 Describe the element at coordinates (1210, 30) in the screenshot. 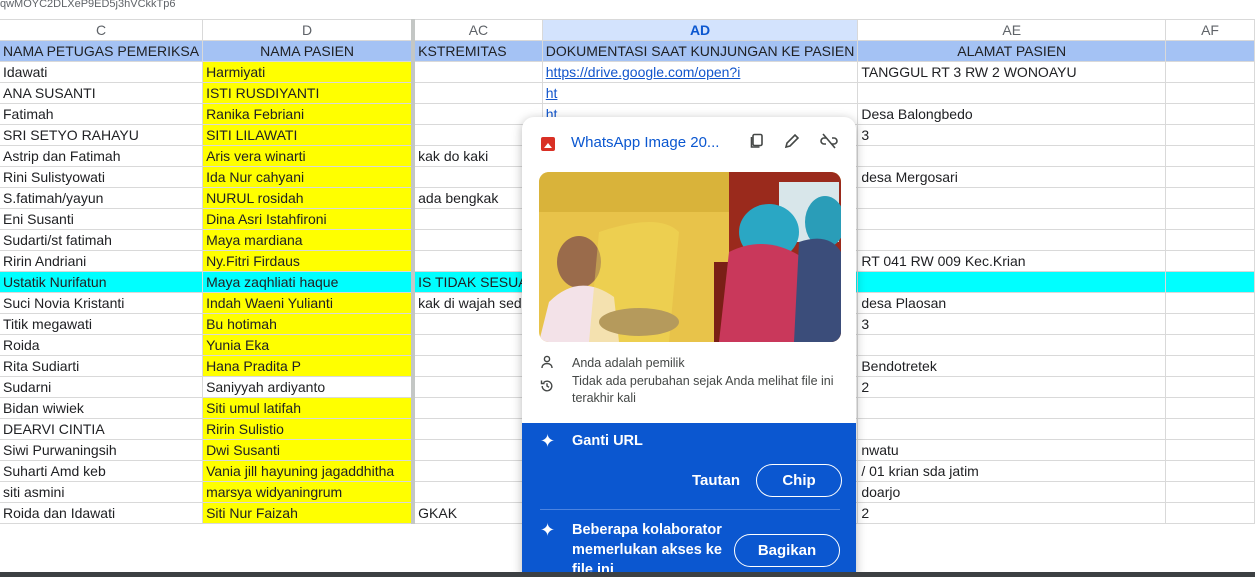

I see `column-letter-af: AF` at that location.